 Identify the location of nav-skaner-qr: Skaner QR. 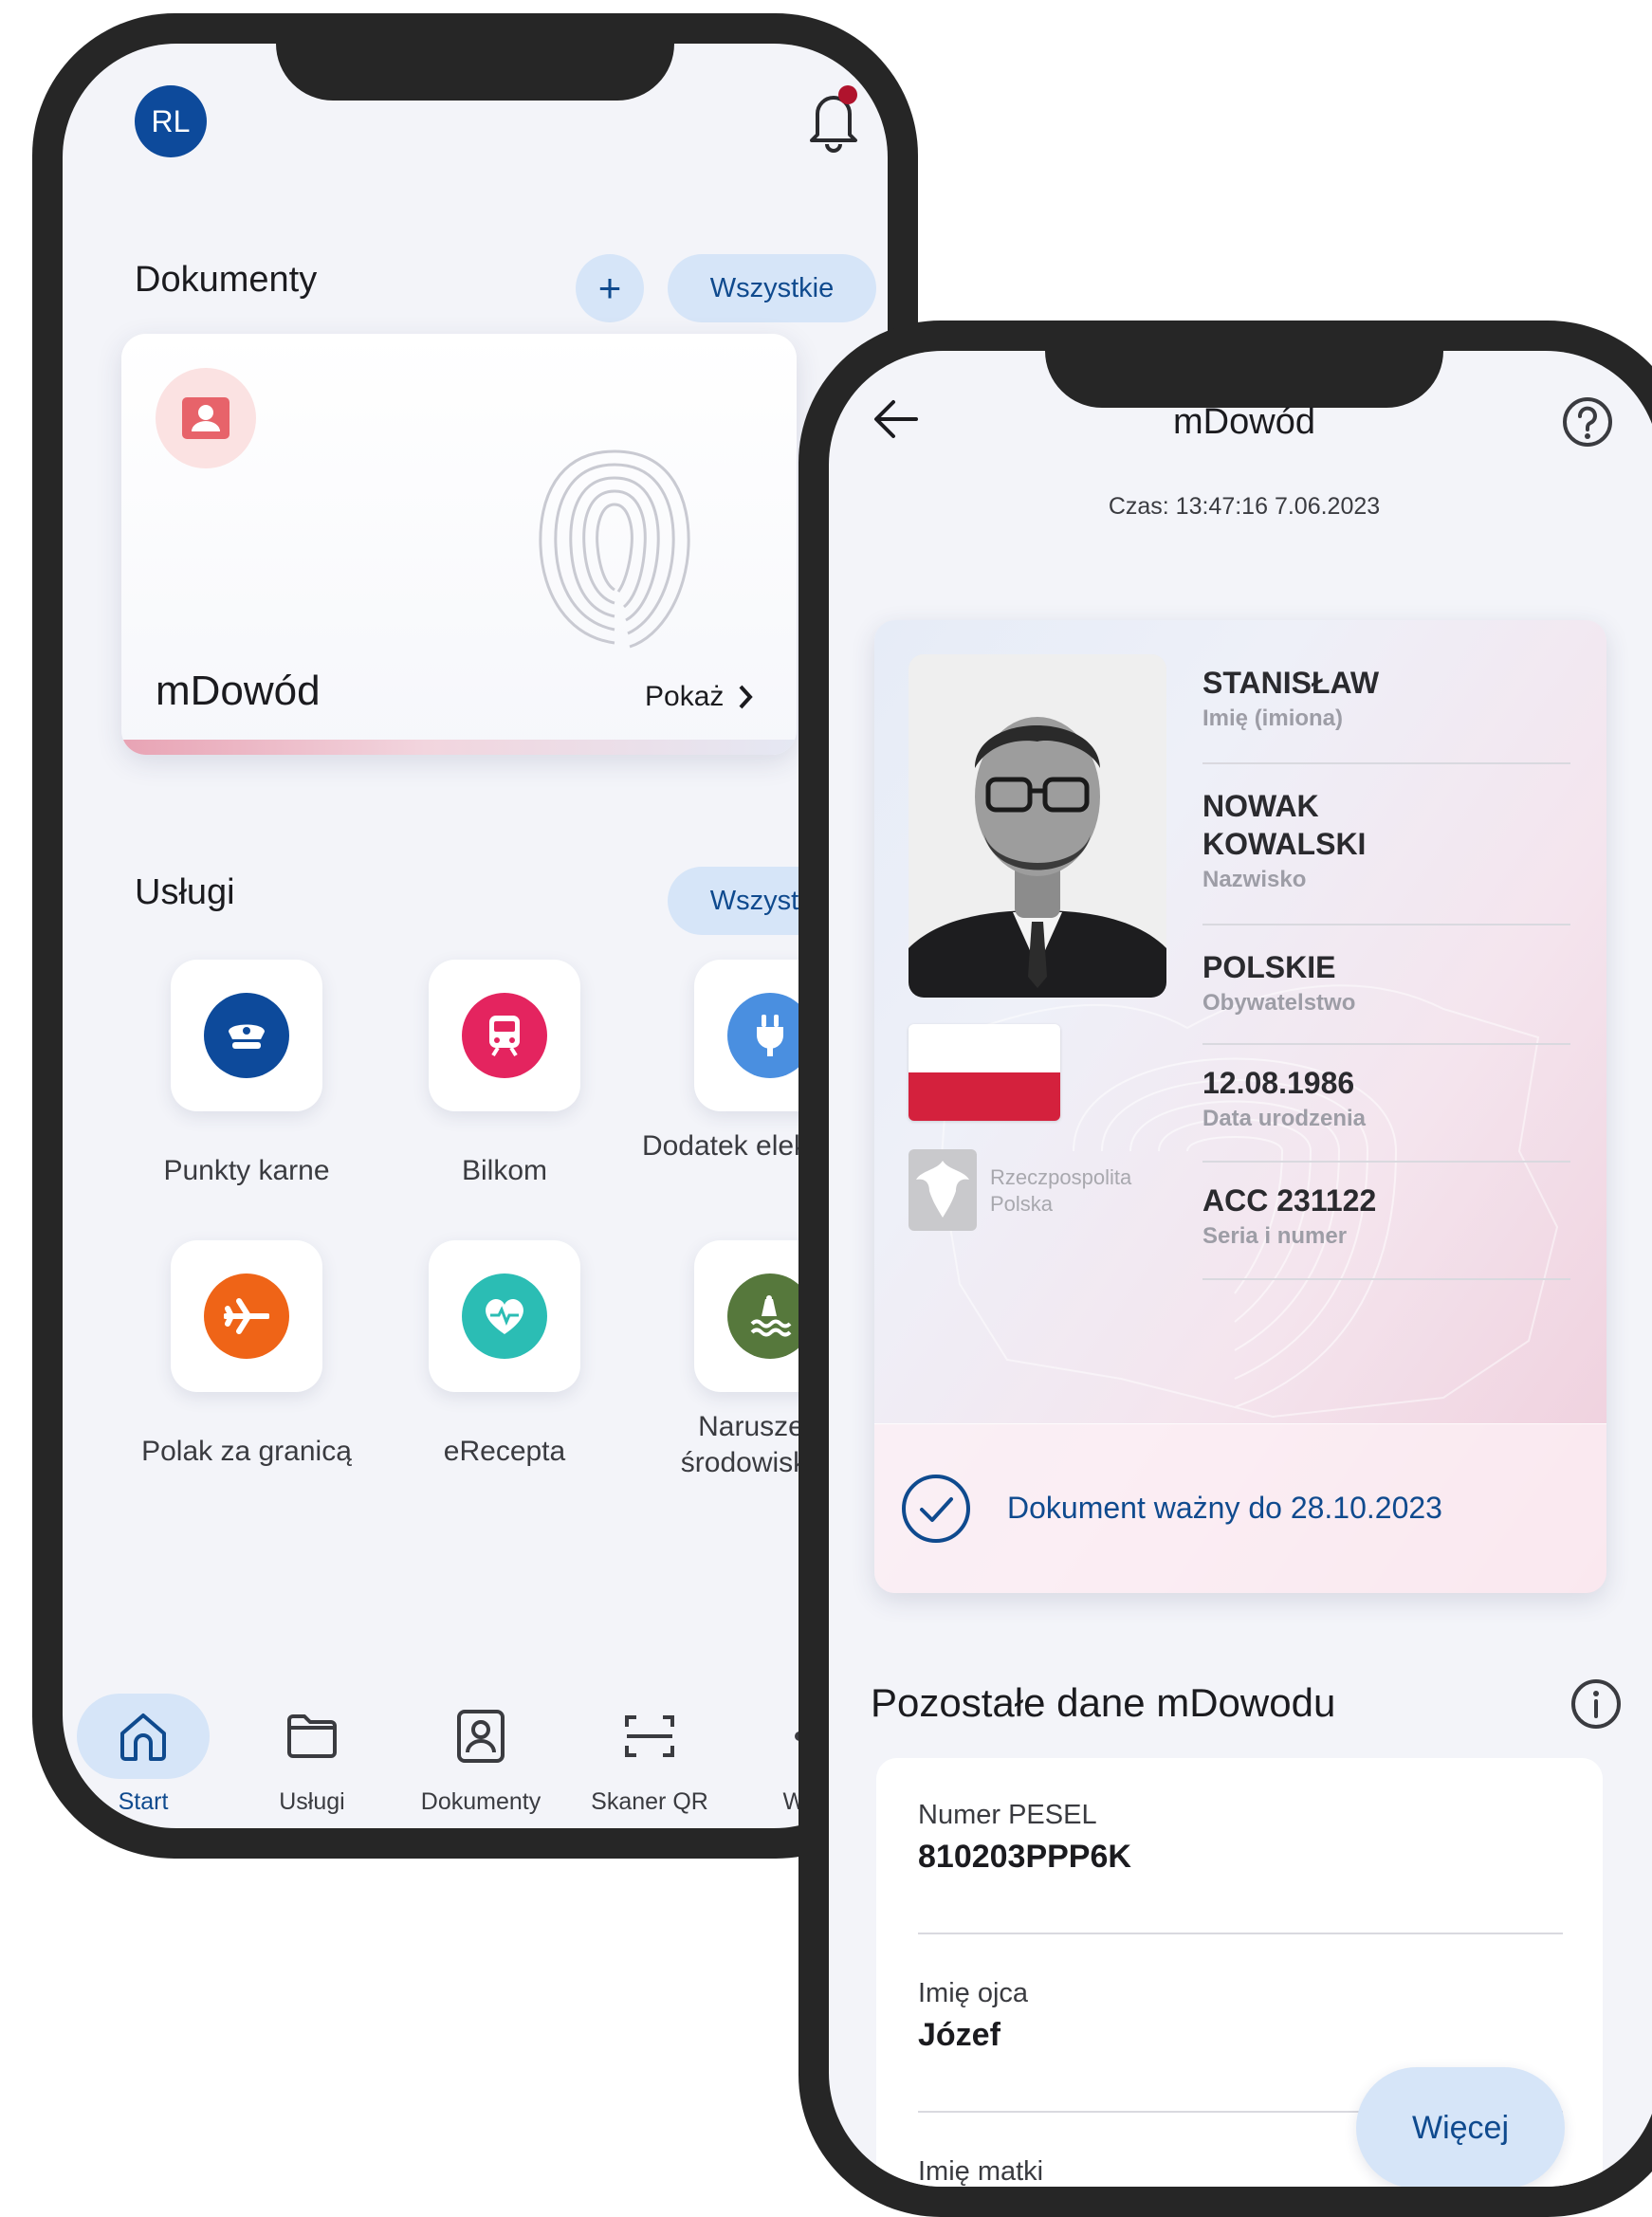
(649, 1755).